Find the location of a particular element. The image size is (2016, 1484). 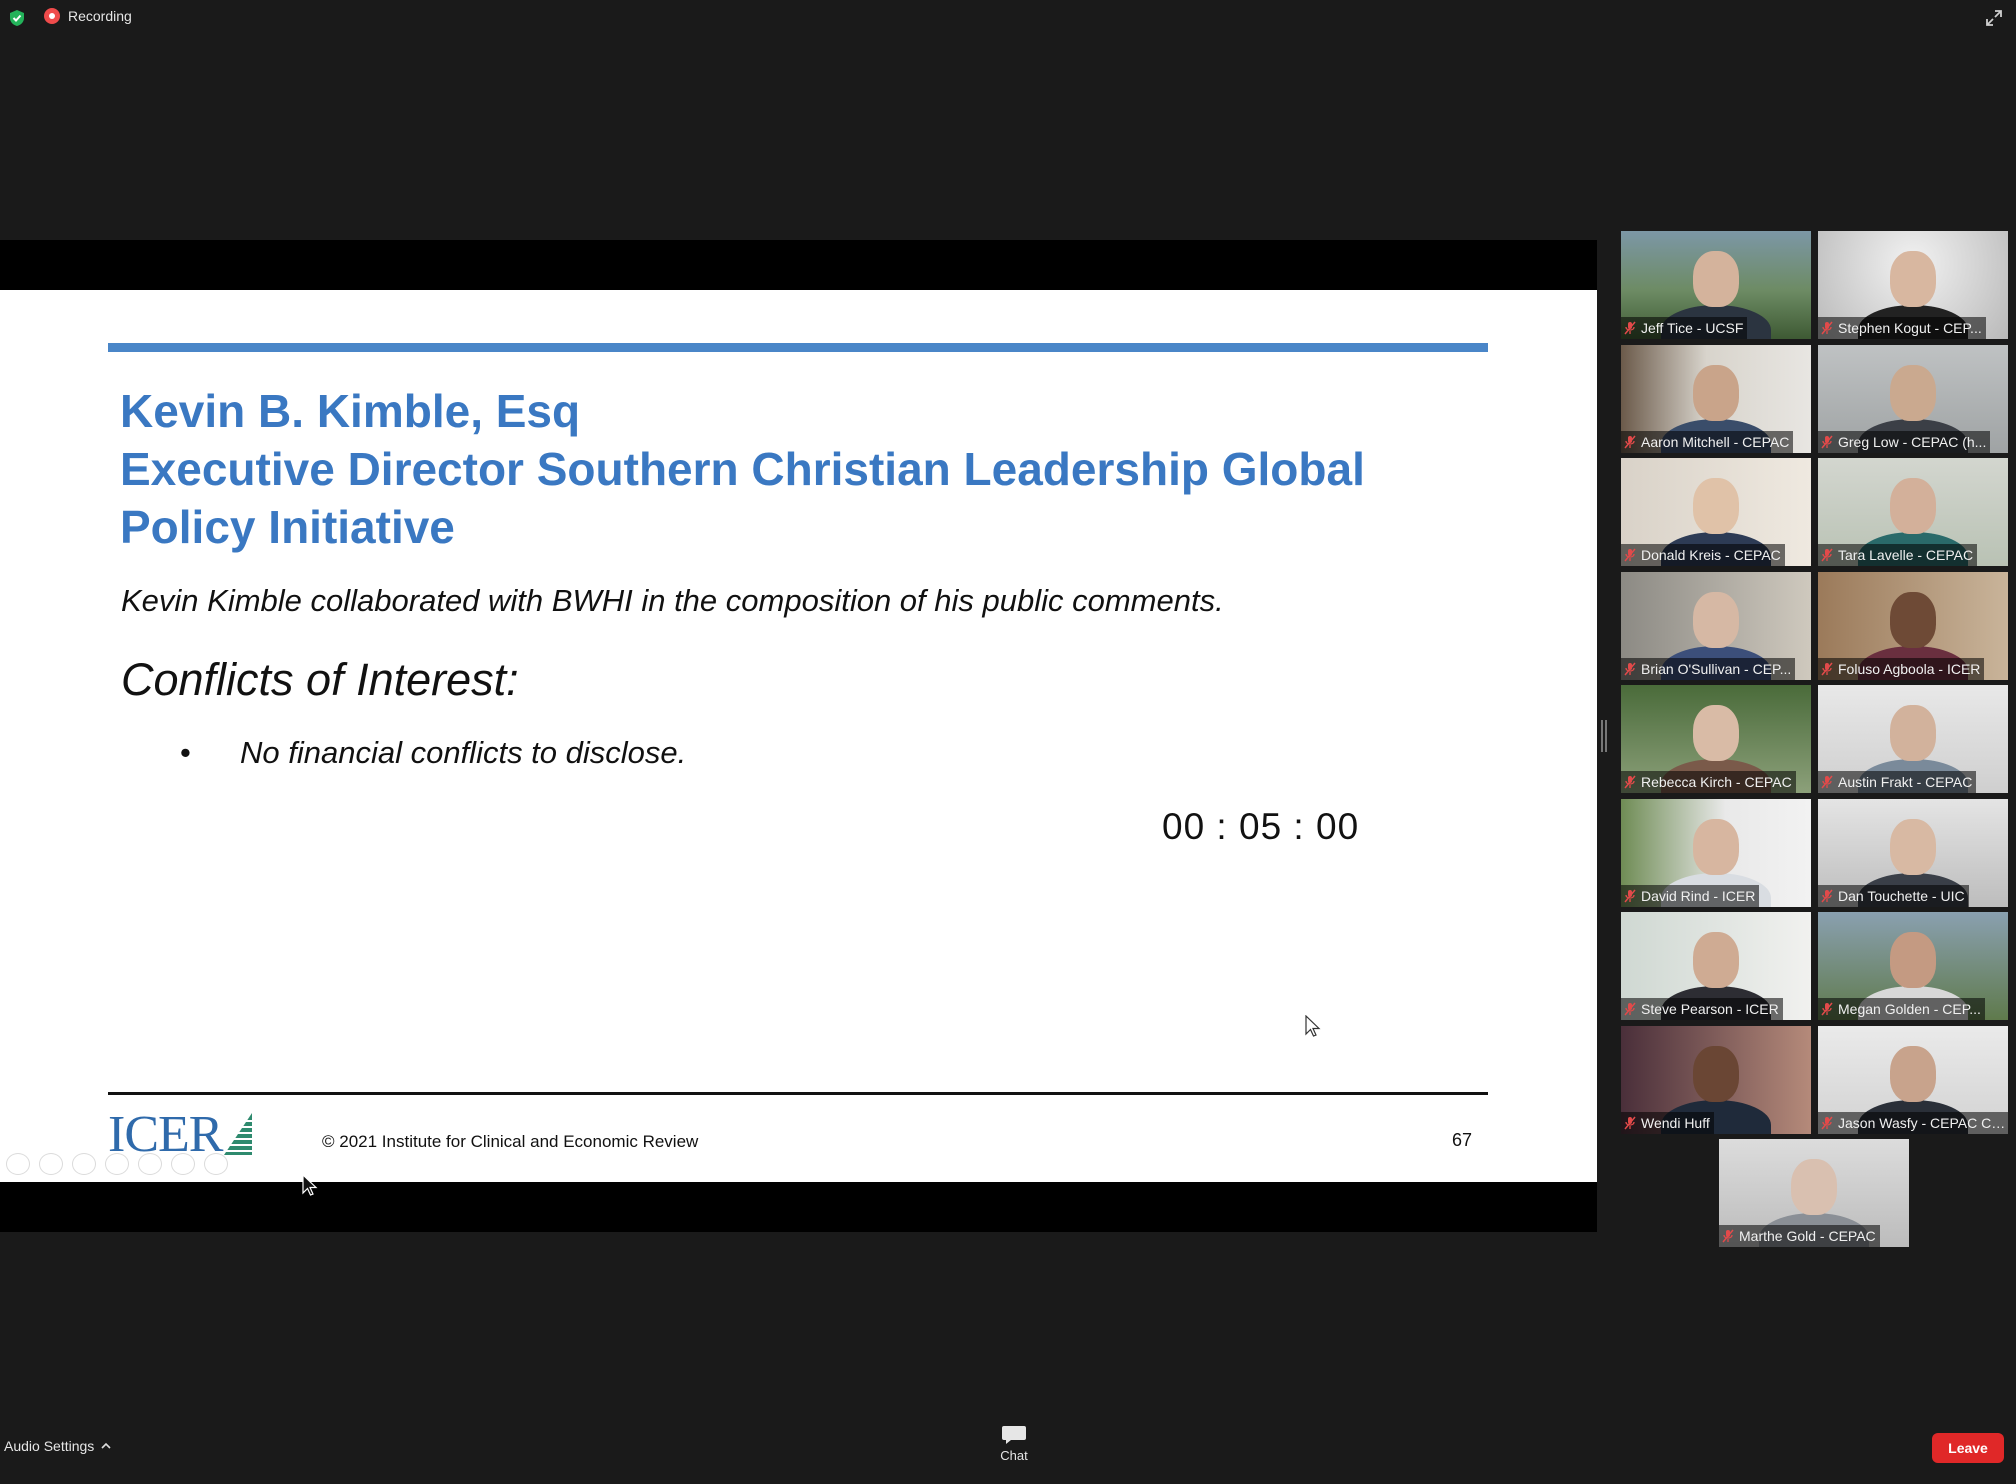

expand-icon is located at coordinates (1994, 18).